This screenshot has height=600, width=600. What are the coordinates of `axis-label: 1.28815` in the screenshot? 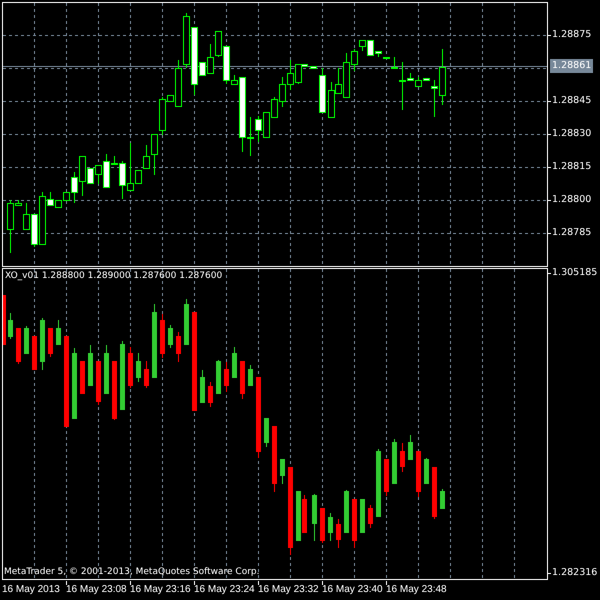 It's located at (572, 167).